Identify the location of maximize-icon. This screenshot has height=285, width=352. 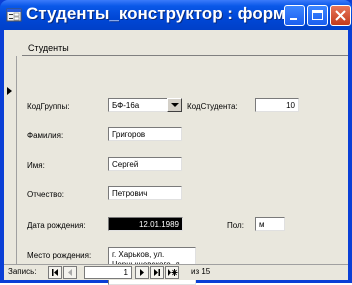
(317, 15).